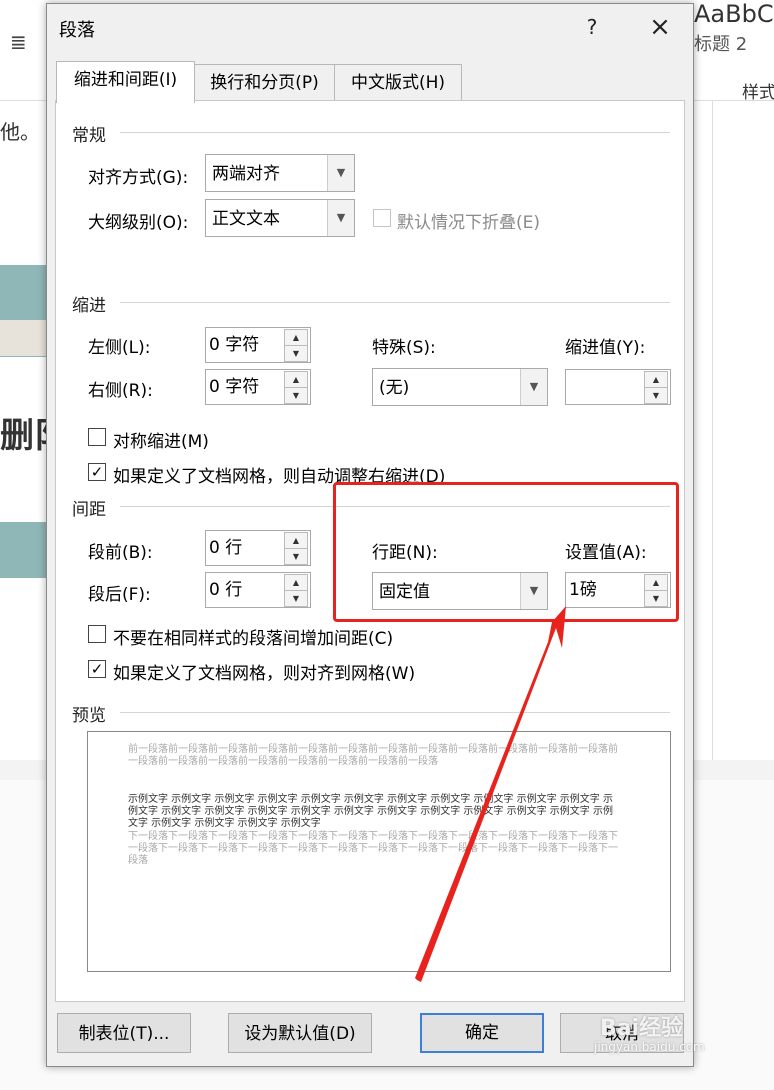  Describe the element at coordinates (125, 82) in the screenshot. I see `tab-indent-spacing: 缩进和间距(I)` at that location.